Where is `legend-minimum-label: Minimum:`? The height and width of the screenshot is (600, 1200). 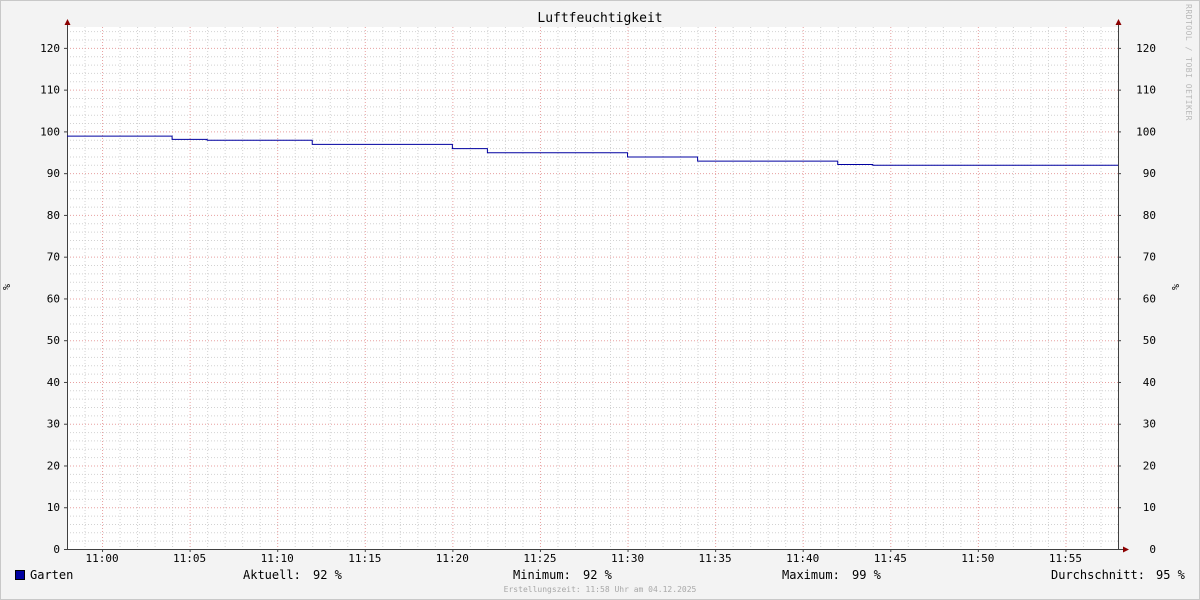 legend-minimum-label: Minimum: is located at coordinates (542, 575).